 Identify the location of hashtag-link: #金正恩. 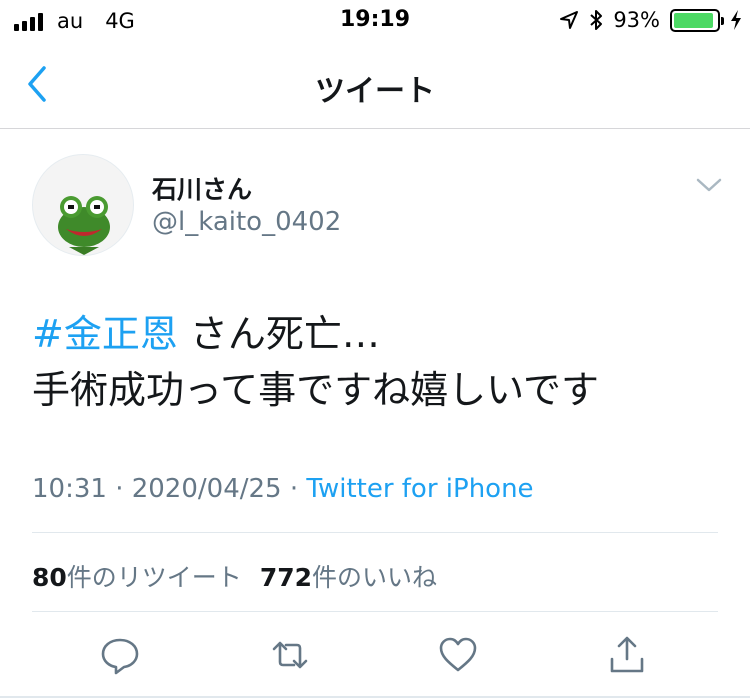
(105, 334).